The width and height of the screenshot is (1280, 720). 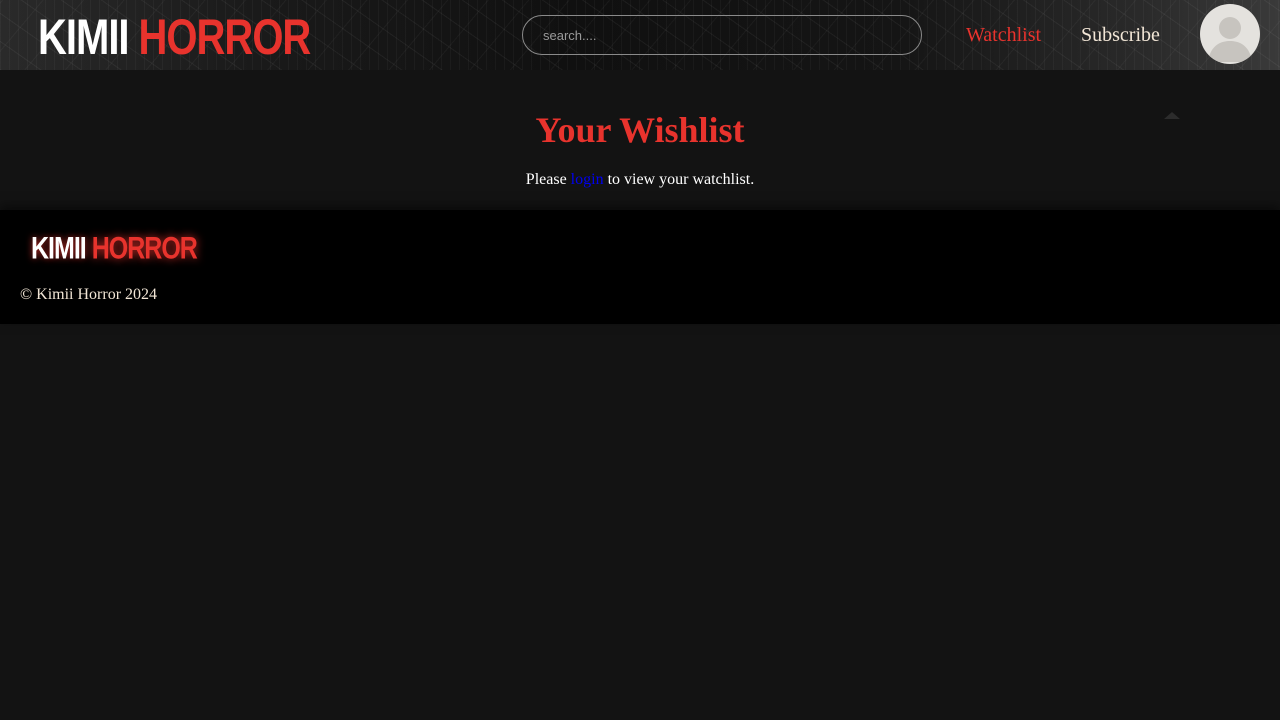 I want to click on nav-subscribe-link: Subscribe, so click(x=1120, y=35).